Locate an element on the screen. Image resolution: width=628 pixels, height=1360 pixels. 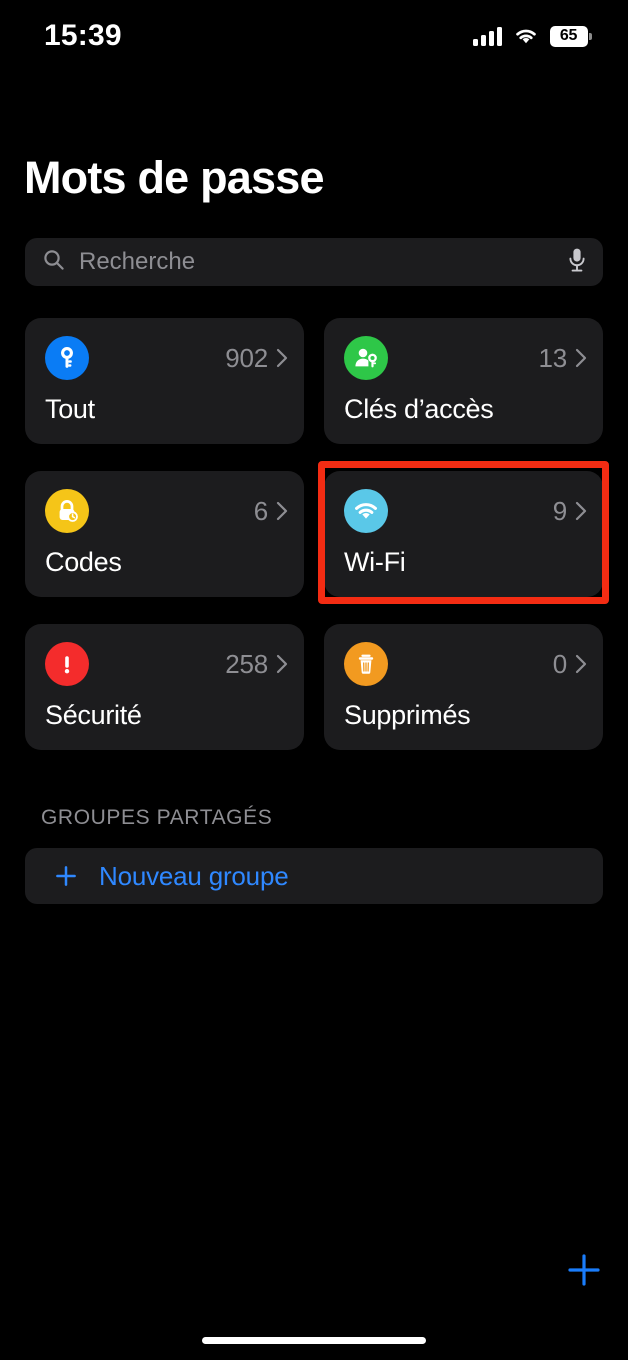
battery-icon: 65 is located at coordinates (571, 36).